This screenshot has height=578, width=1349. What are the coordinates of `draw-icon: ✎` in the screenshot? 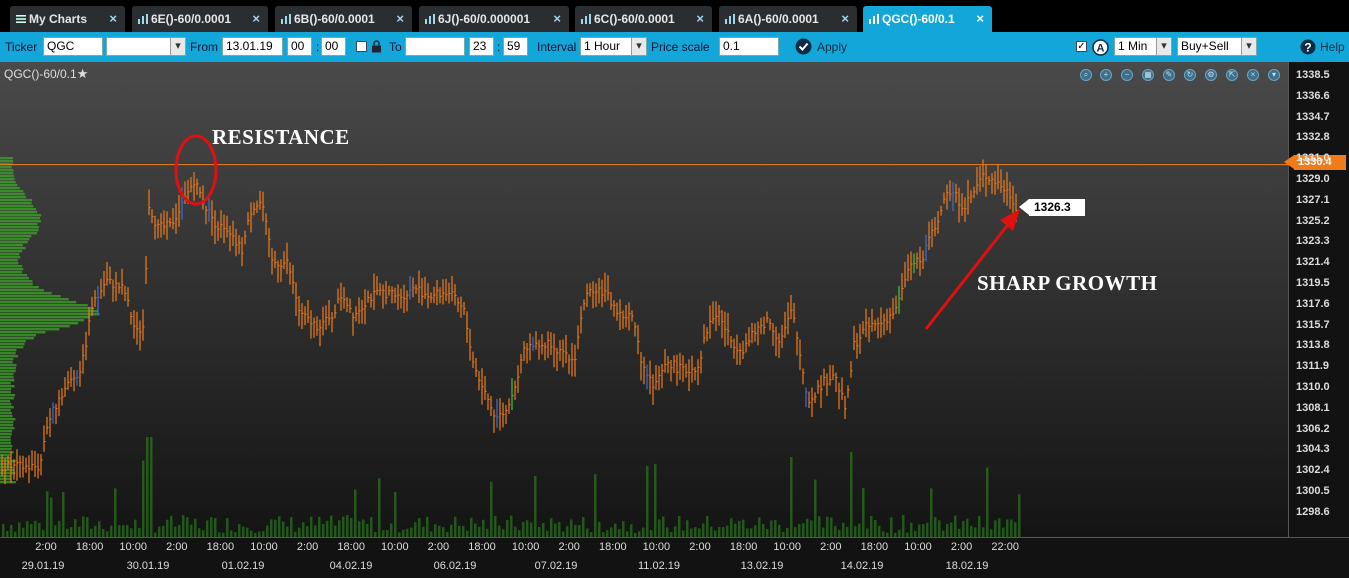 It's located at (1169, 75).